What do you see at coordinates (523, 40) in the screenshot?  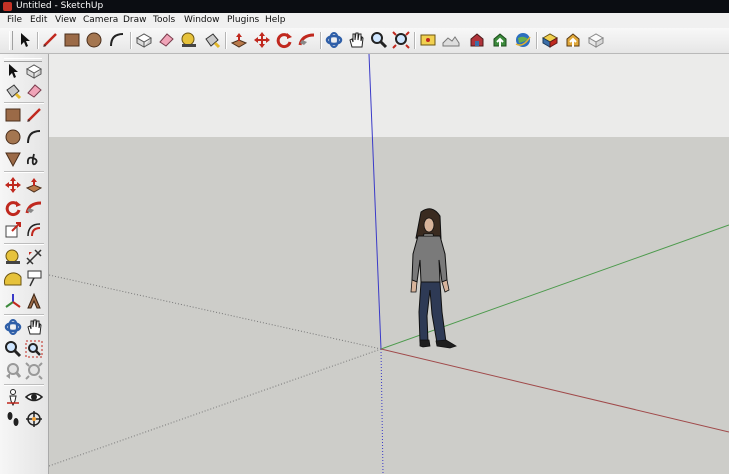 I see `google-earth-icon` at bounding box center [523, 40].